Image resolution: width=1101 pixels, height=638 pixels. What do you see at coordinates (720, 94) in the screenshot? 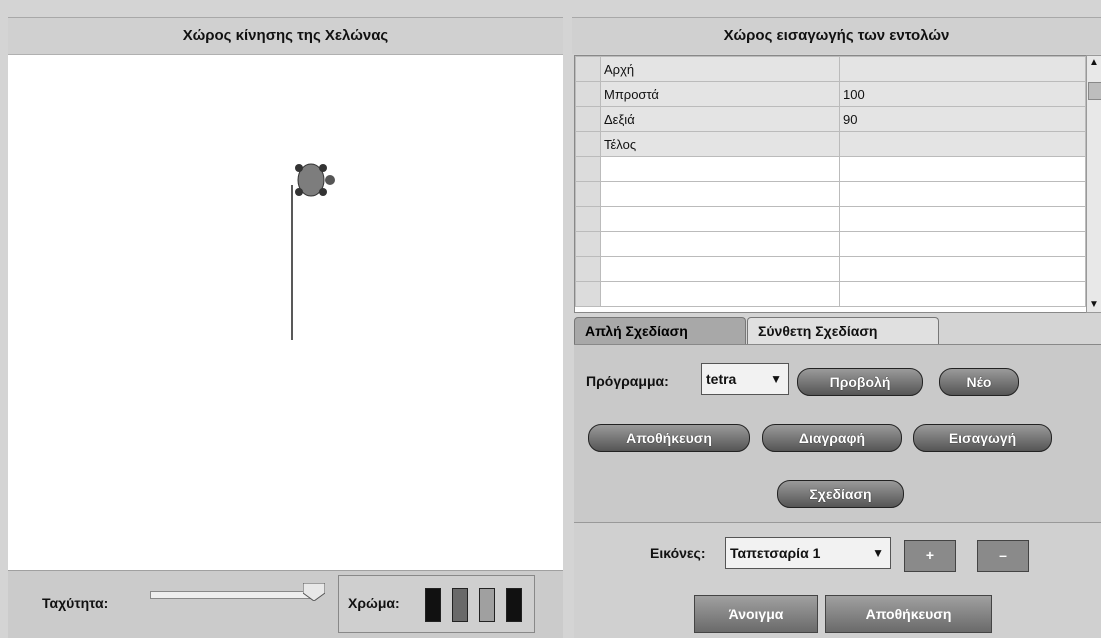
I see `command-cell: Μπροστά` at bounding box center [720, 94].